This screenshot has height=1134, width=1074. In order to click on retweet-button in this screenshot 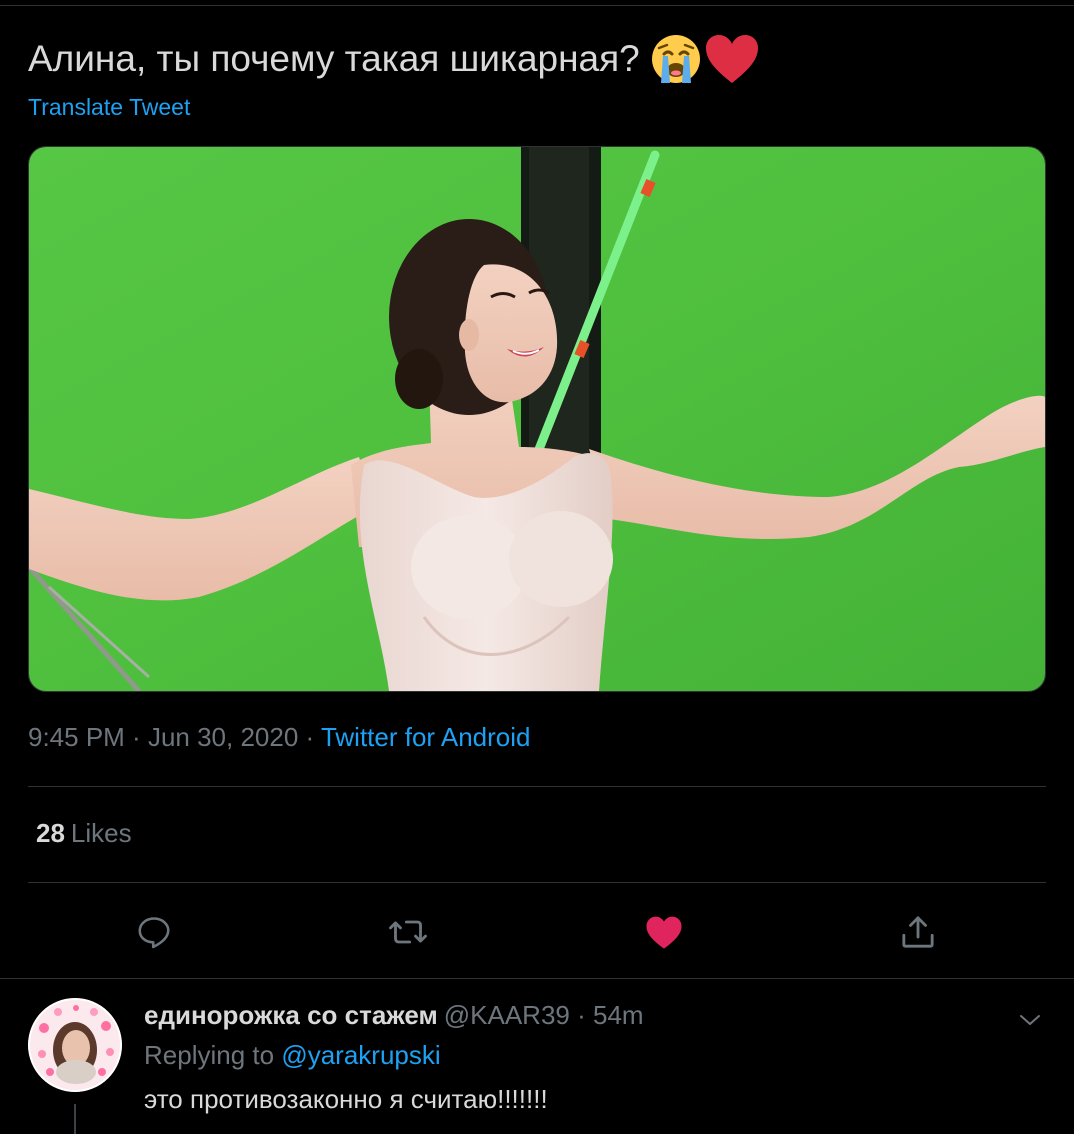, I will do `click(408, 932)`.